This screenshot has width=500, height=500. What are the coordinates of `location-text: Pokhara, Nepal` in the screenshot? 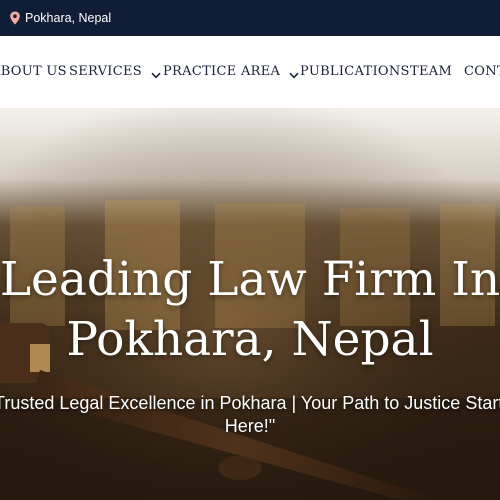 It's located at (68, 18).